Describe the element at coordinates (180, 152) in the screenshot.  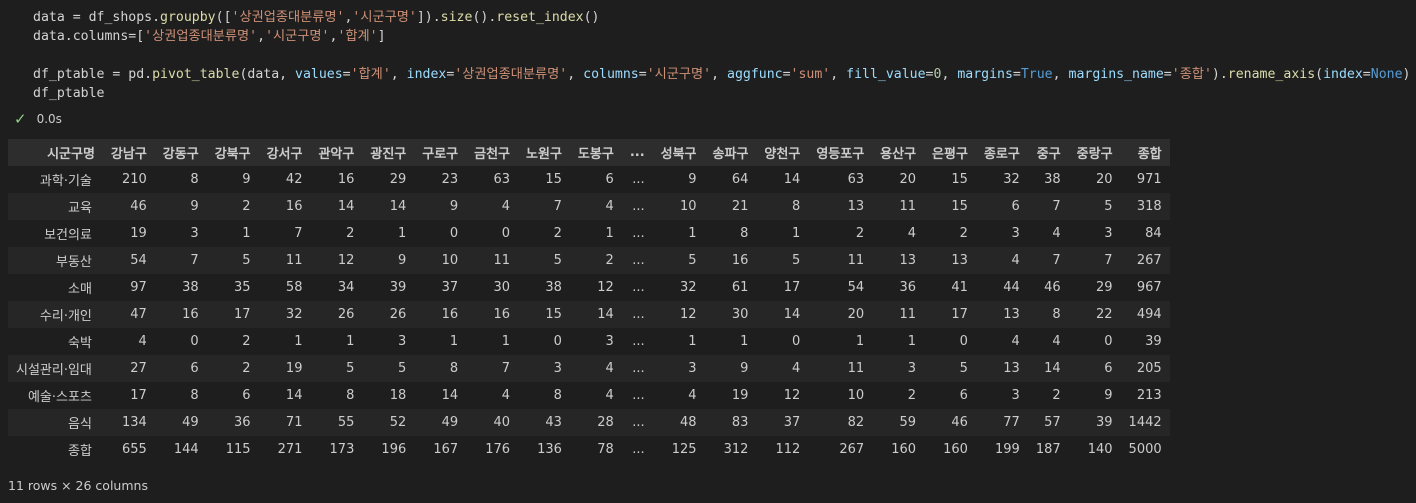
I see `column-header: 강동구` at that location.